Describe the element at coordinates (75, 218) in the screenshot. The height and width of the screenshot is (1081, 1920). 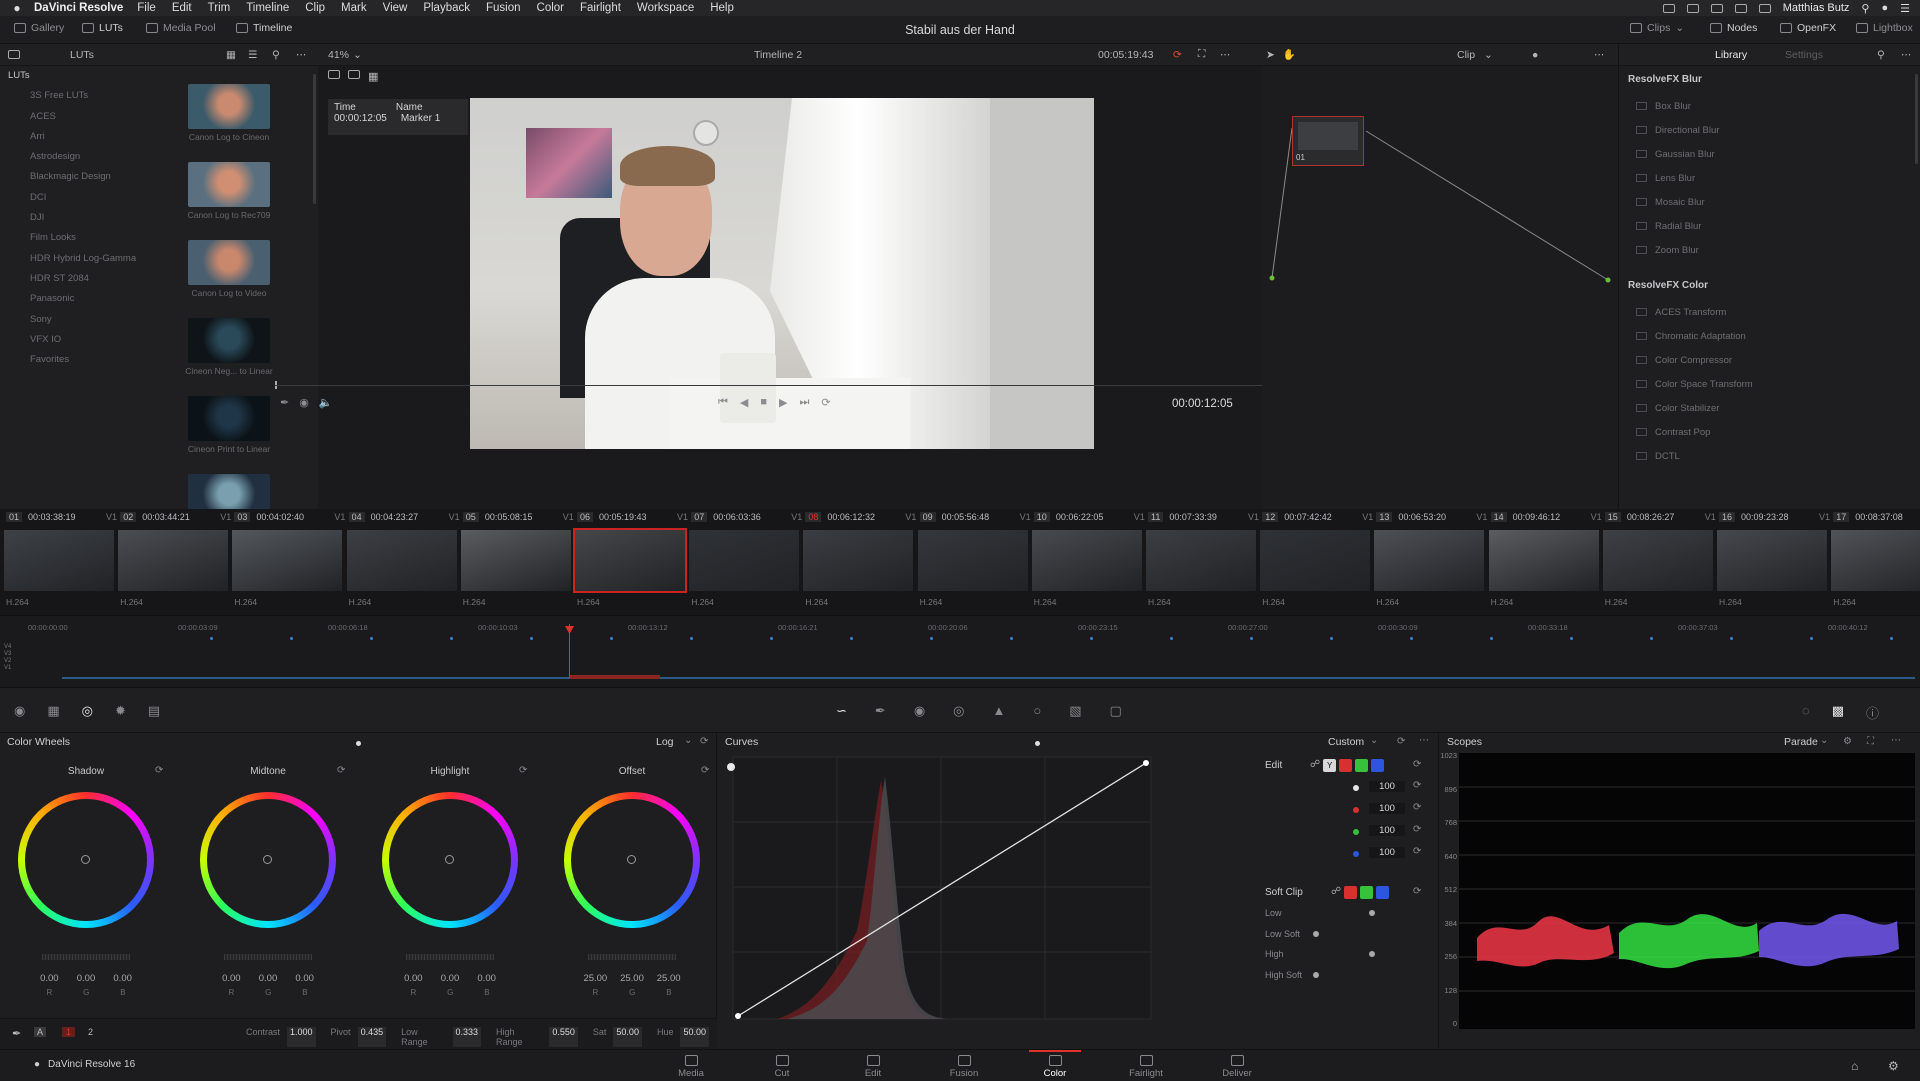
I see `lut-folder: DJI` at that location.